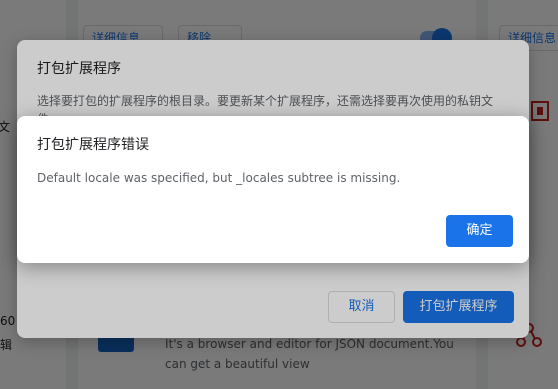 This screenshot has height=389, width=558. I want to click on error-dialog-title: 打包扩展程序错误, so click(93, 145).